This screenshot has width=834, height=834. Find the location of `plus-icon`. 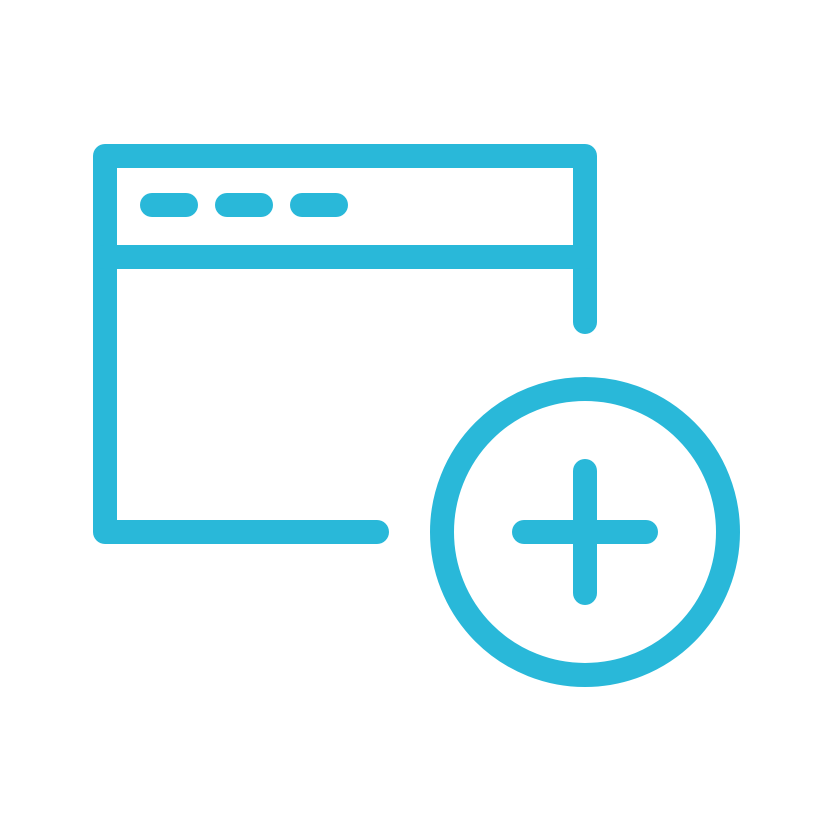

plus-icon is located at coordinates (585, 532).